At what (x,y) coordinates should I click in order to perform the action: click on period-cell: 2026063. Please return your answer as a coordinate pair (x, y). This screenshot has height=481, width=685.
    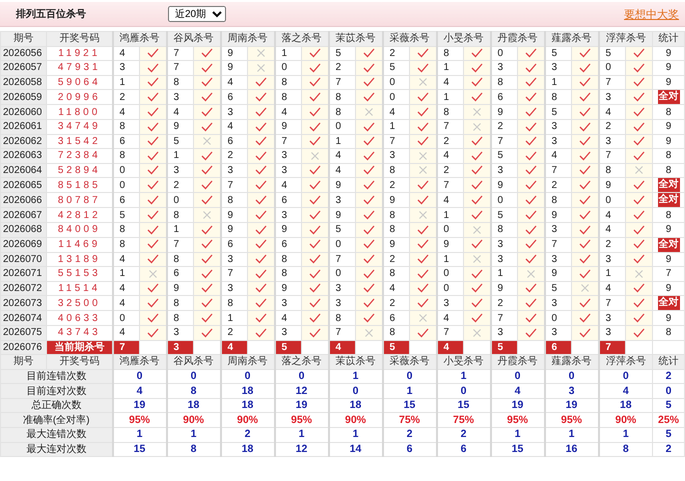
    Looking at the image, I should click on (23, 156).